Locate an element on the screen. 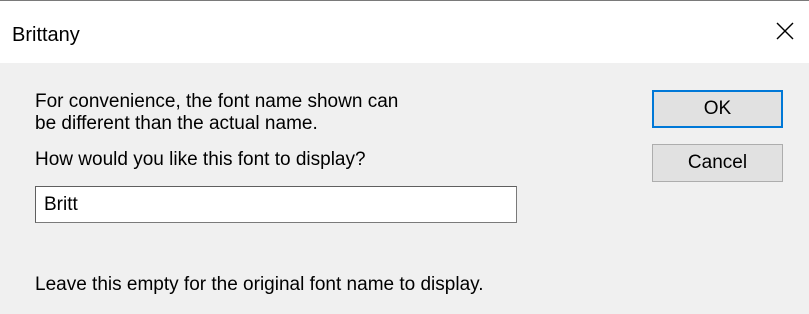 Image resolution: width=809 pixels, height=314 pixels. display-name-prompt: How would you like this font to display? is located at coordinates (200, 159).